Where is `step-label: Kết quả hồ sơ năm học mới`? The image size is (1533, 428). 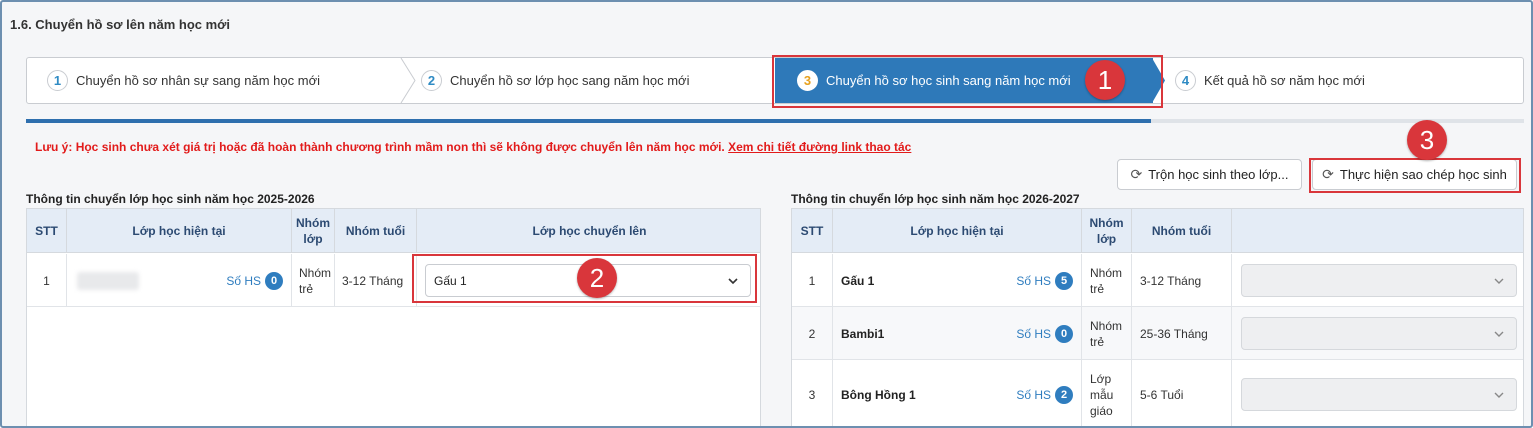 step-label: Kết quả hồ sơ năm học mới is located at coordinates (1284, 80).